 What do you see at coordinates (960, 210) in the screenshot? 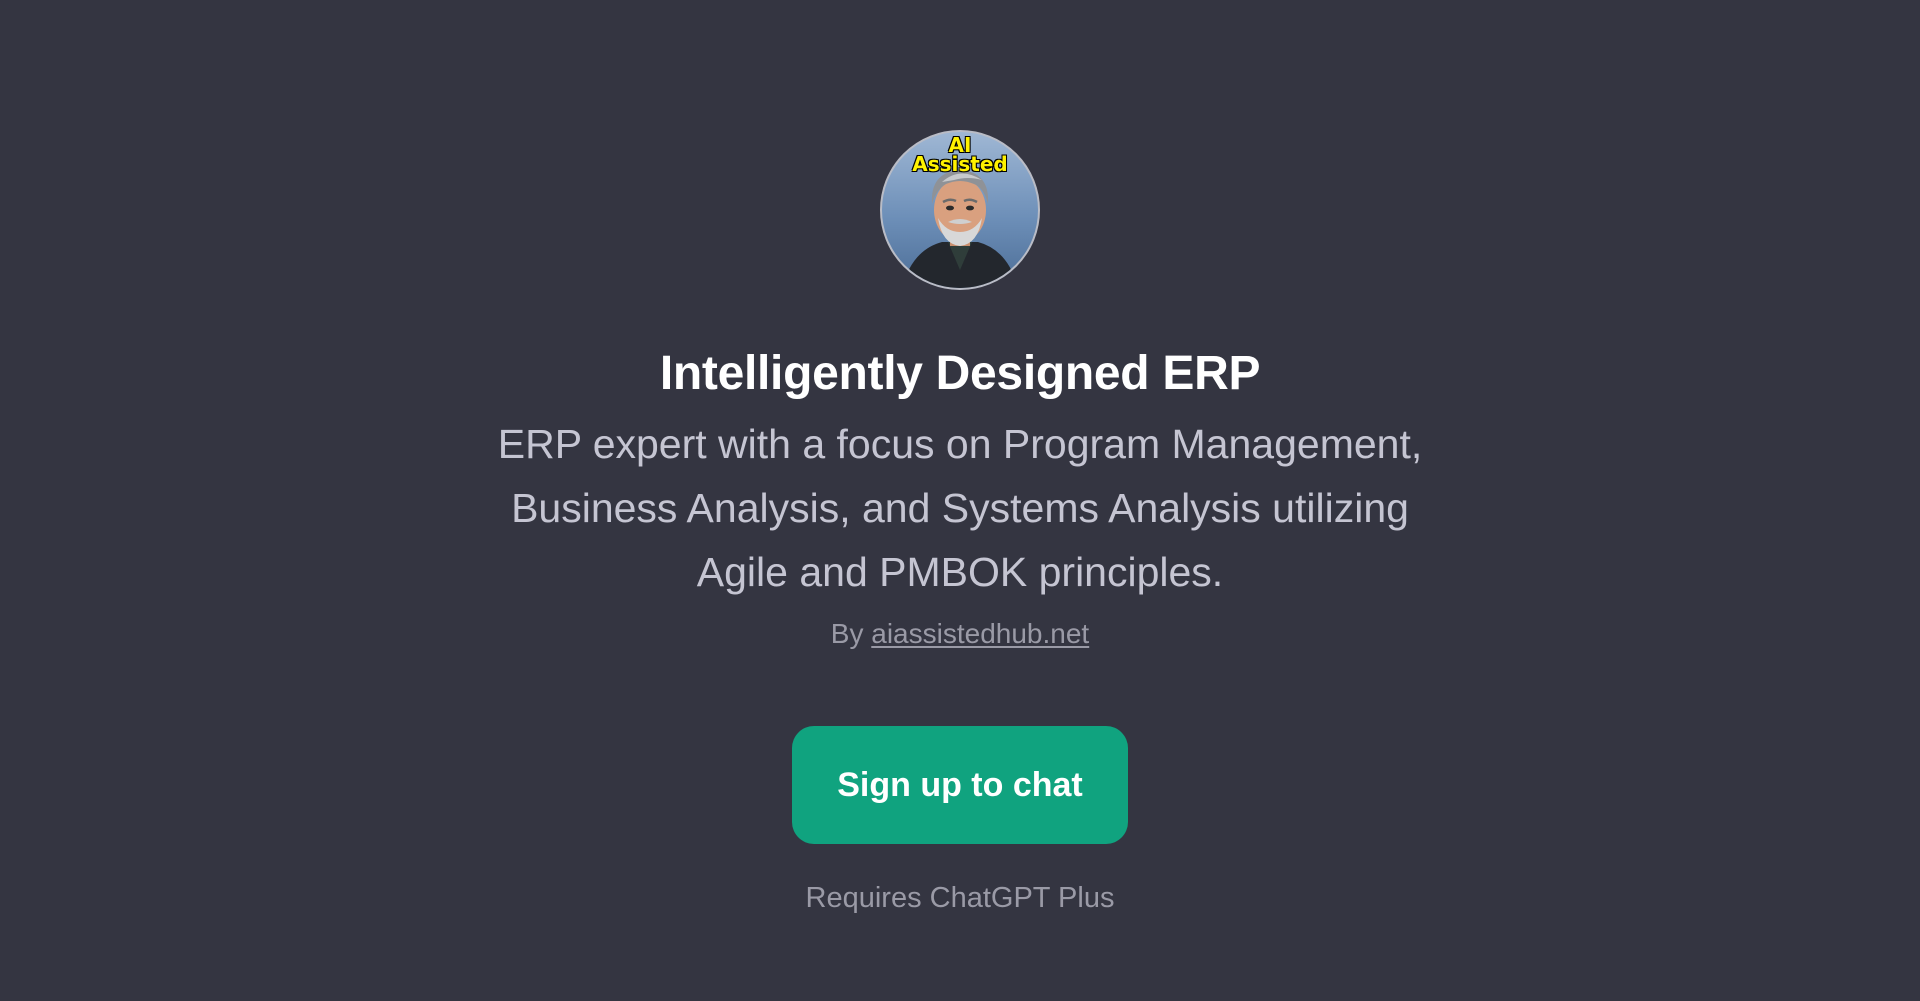
I see `gpt-avatar: AI Assisted` at bounding box center [960, 210].